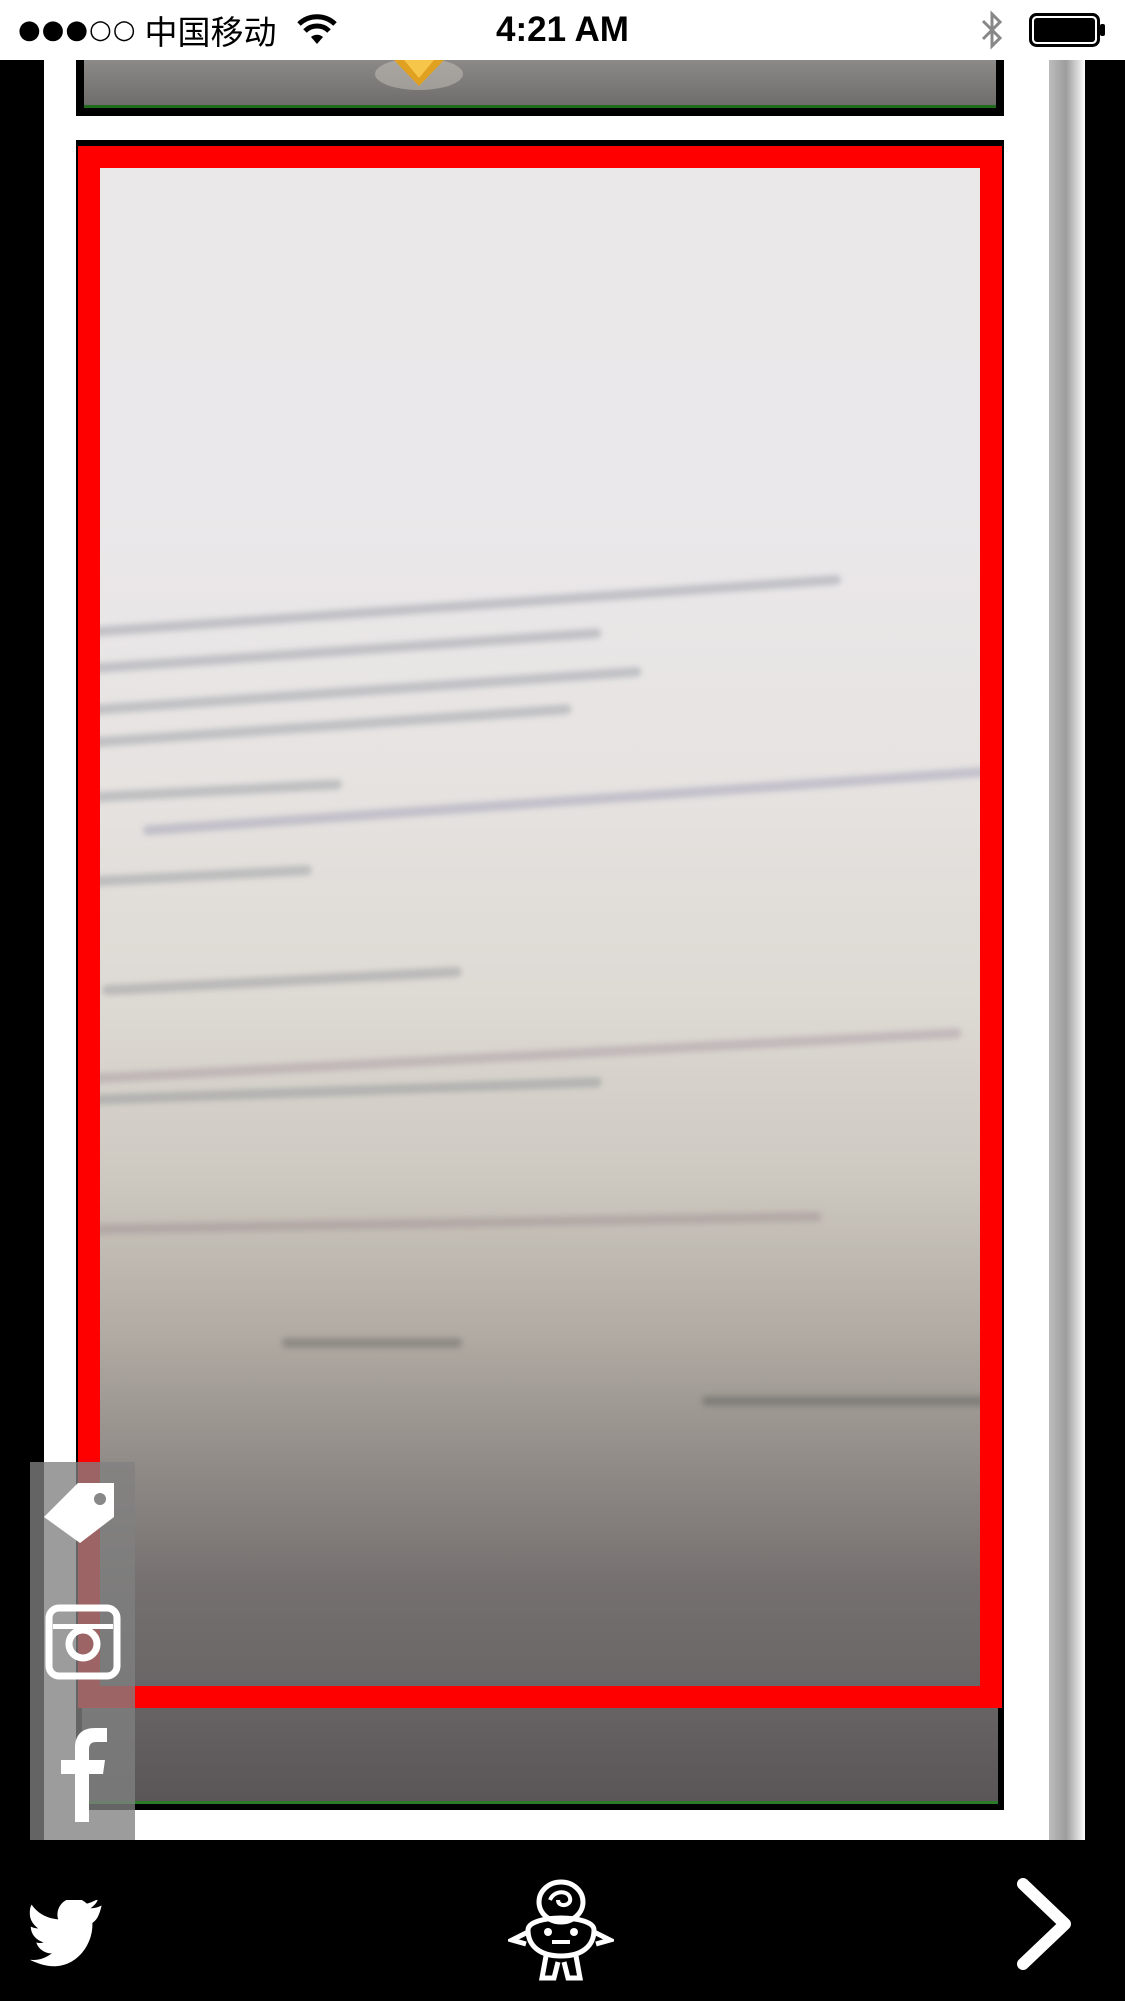  I want to click on bluetooth-icon, so click(992, 30).